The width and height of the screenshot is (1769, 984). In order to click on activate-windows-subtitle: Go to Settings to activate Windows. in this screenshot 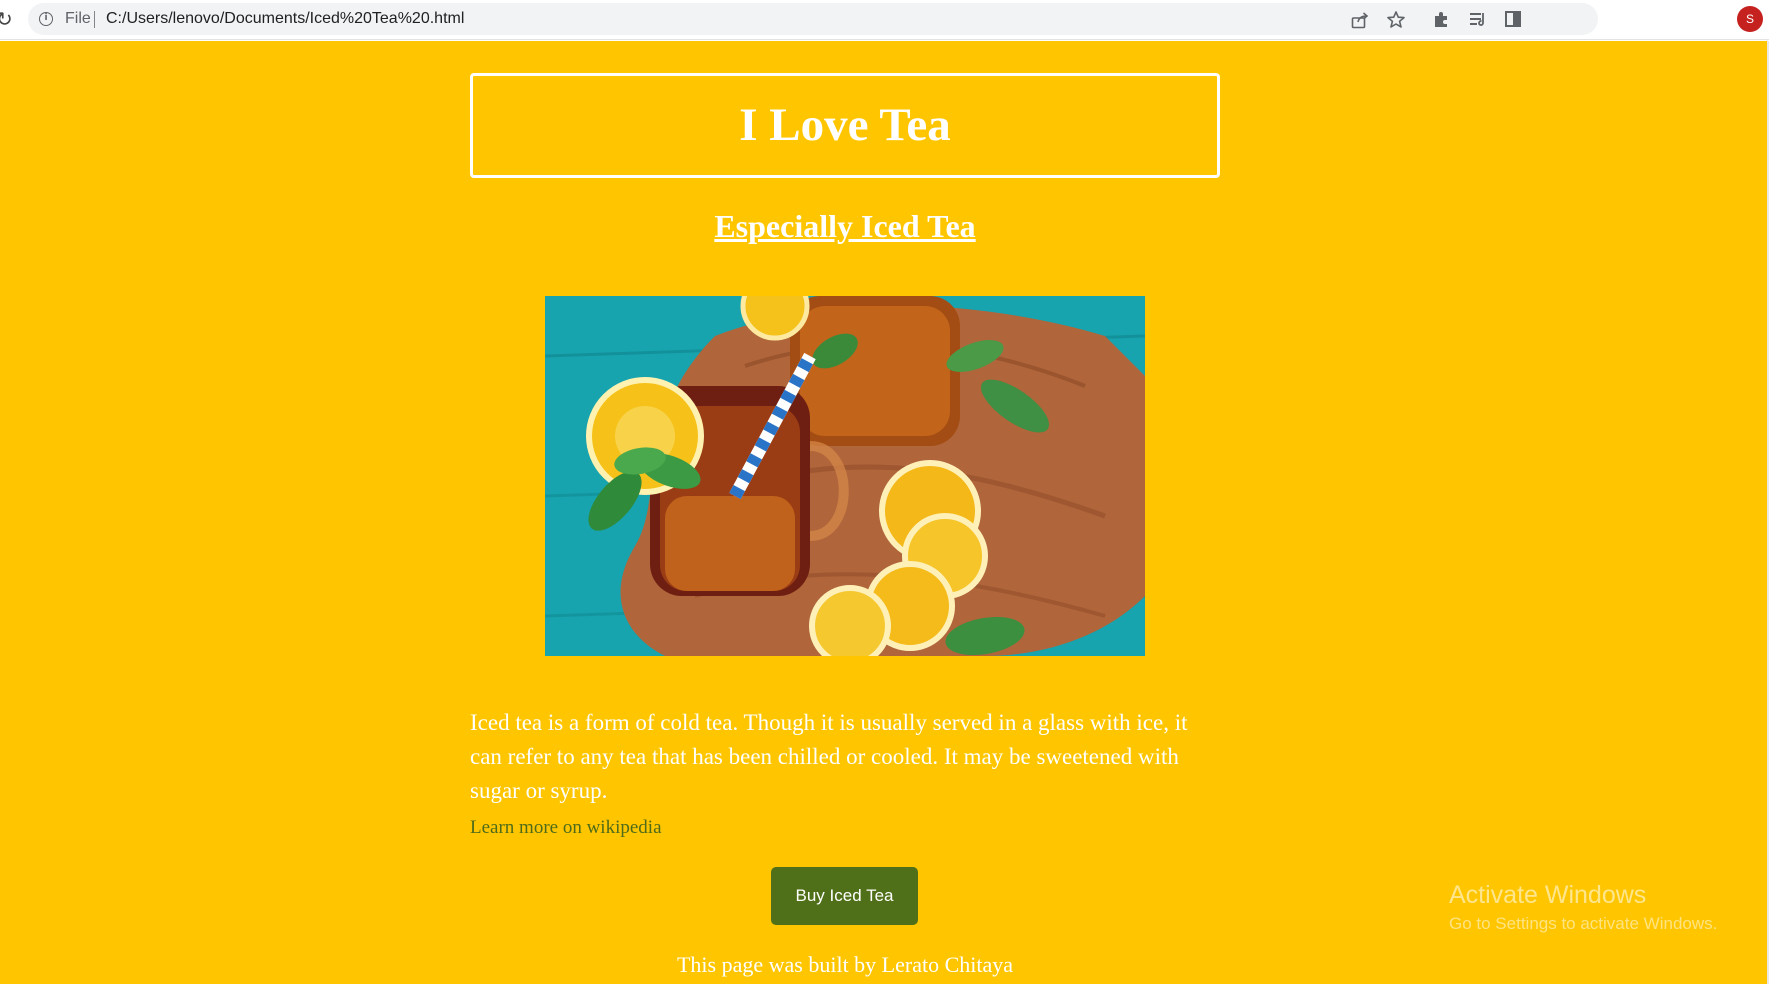, I will do `click(1583, 923)`.